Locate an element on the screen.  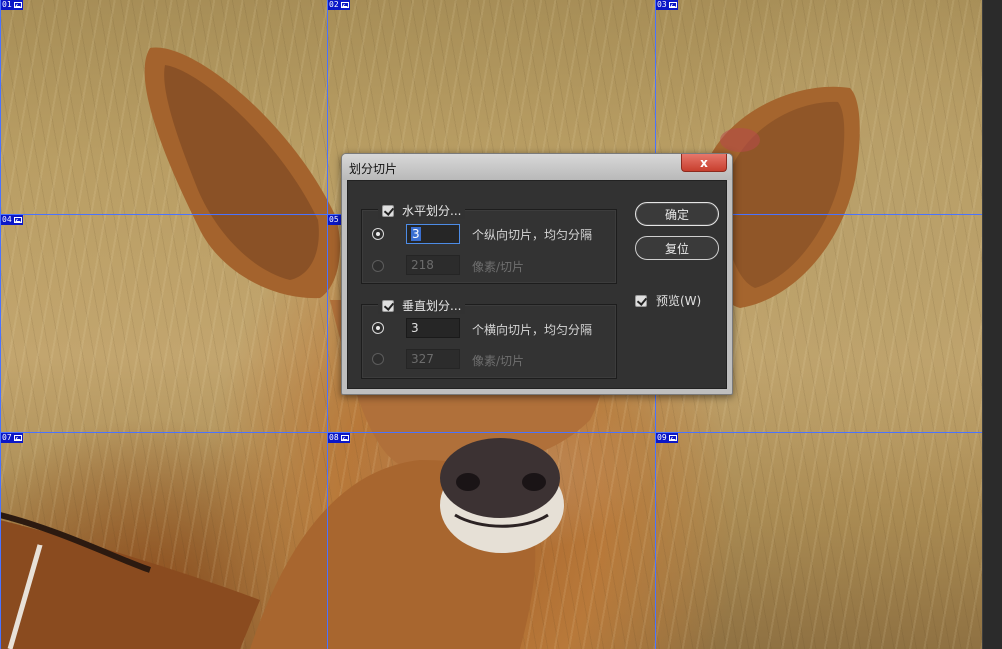
slice-tag: 04 is located at coordinates (12, 220).